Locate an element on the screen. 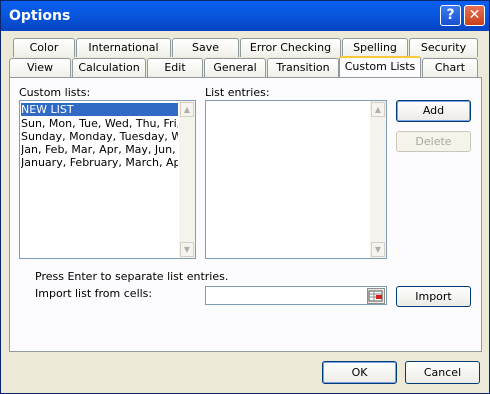 The image size is (490, 394). ok-button: OK is located at coordinates (359, 372).